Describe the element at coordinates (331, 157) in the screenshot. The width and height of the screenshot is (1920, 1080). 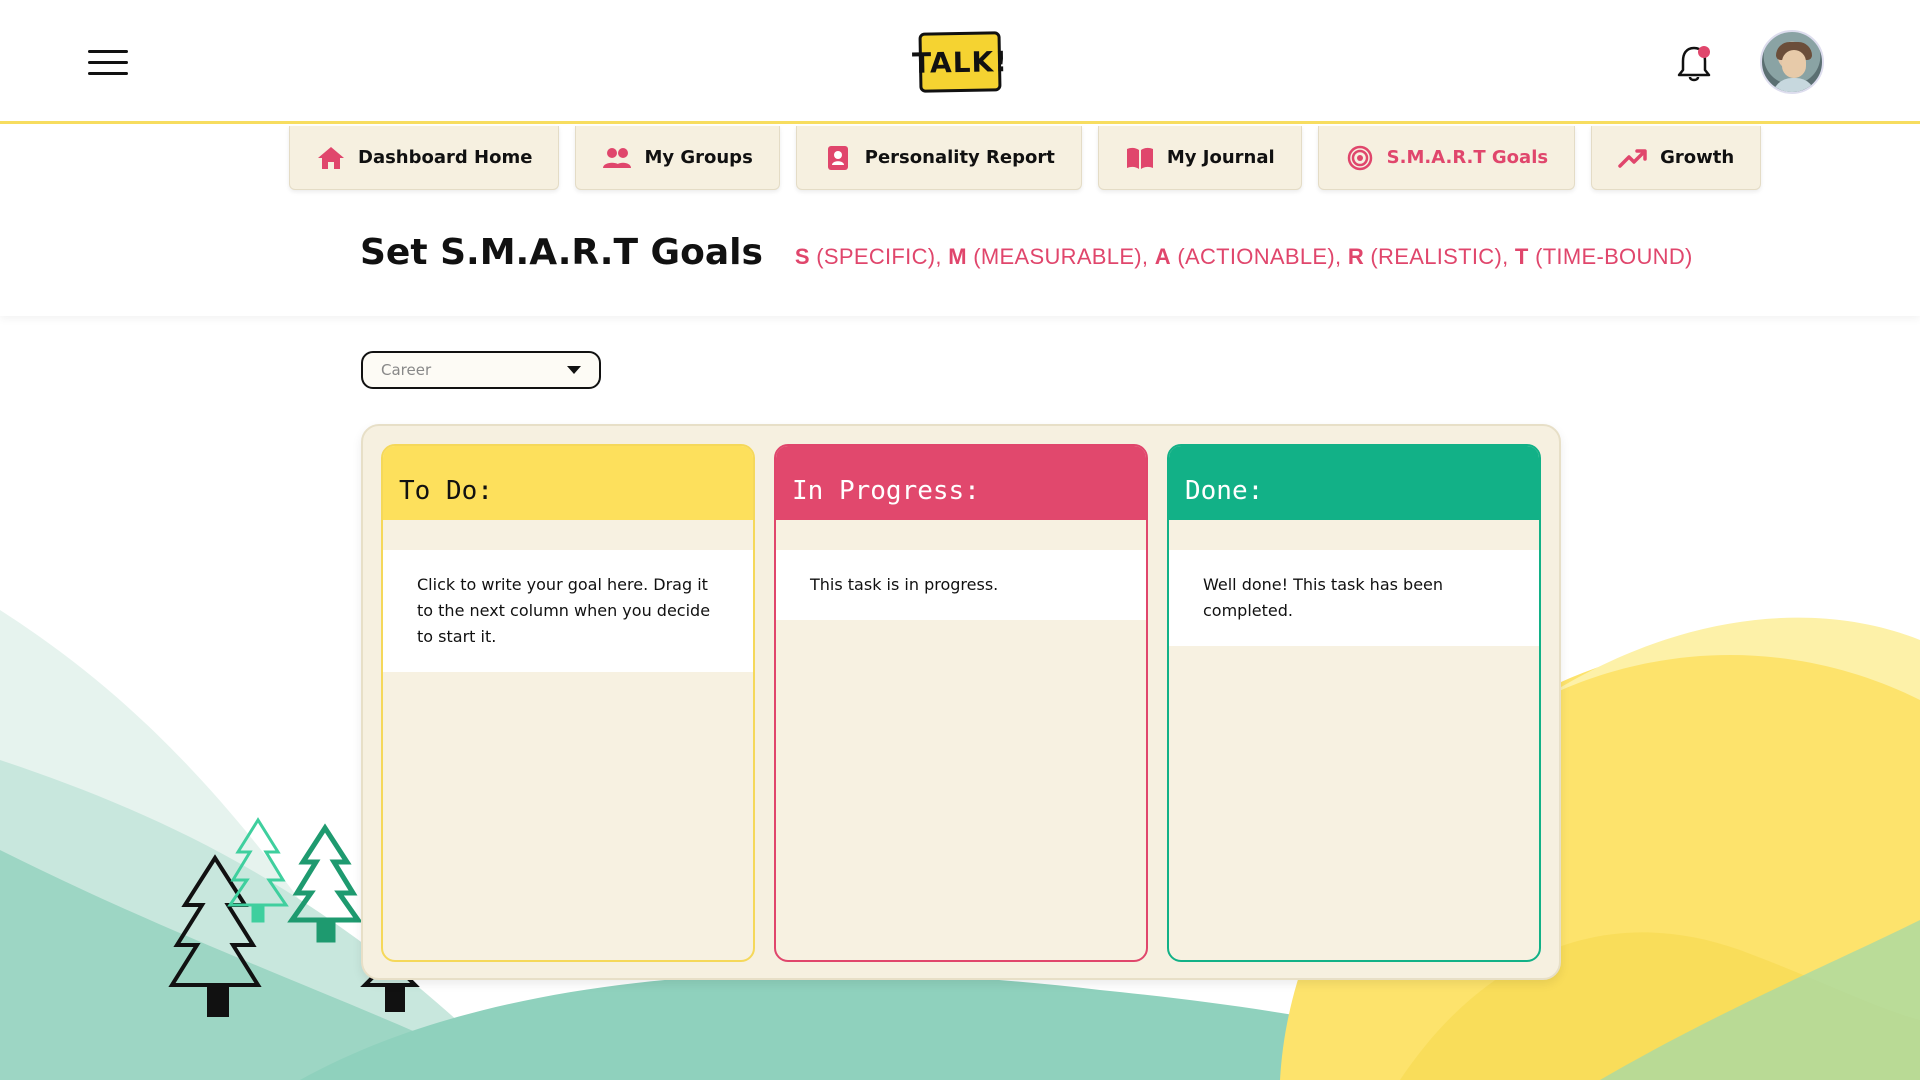
I see `home-icon` at that location.